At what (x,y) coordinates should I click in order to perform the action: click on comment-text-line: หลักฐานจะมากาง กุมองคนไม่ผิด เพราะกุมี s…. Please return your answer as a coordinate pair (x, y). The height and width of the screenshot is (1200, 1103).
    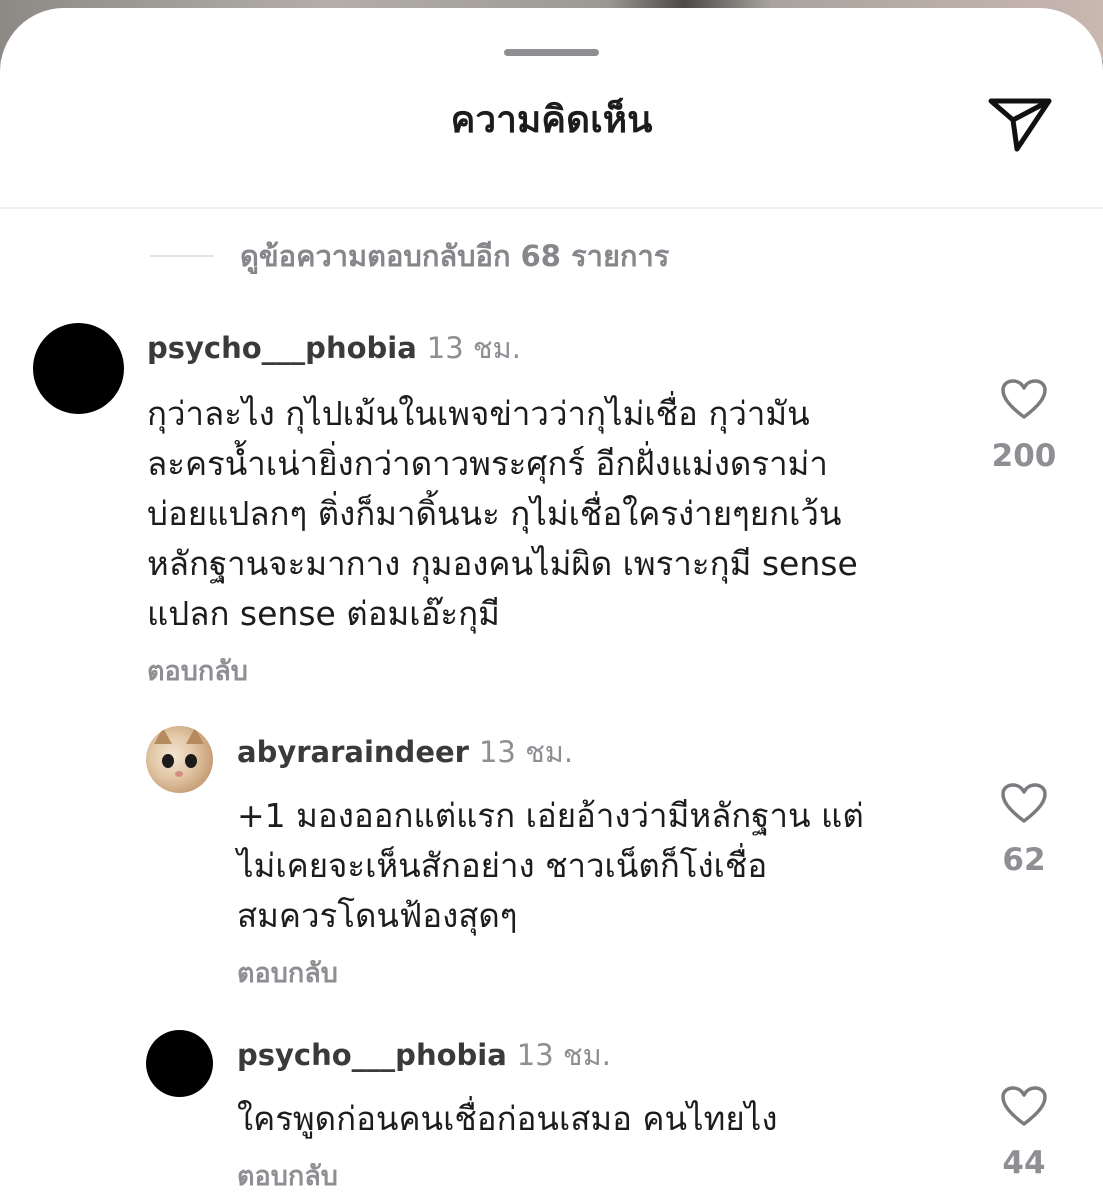
    Looking at the image, I should click on (502, 563).